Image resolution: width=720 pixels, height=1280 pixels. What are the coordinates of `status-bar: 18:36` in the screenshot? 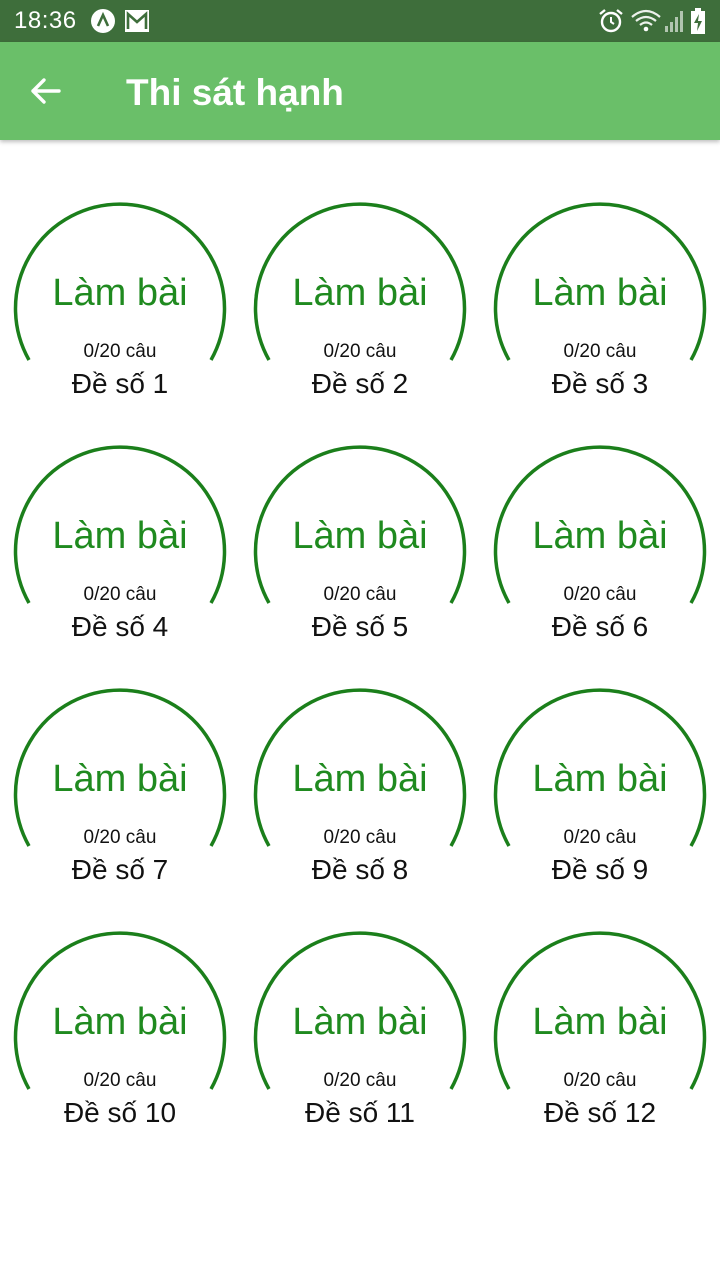 It's located at (360, 21).